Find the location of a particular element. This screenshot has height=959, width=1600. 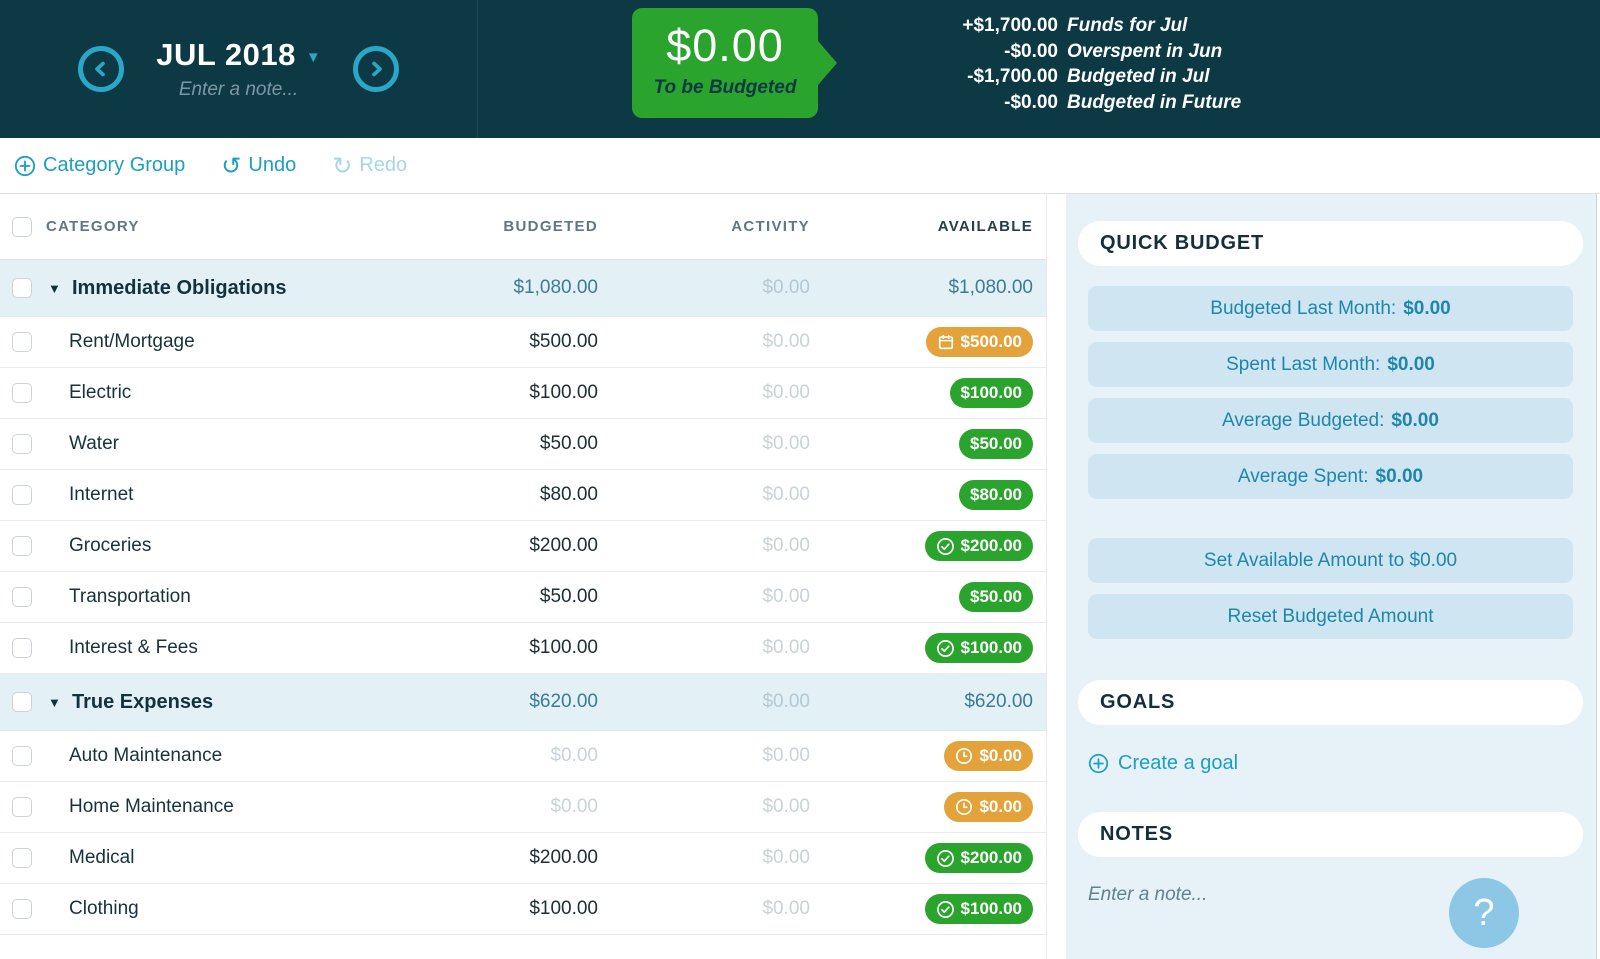

available-column-header: AVAILABLE is located at coordinates (921, 226).